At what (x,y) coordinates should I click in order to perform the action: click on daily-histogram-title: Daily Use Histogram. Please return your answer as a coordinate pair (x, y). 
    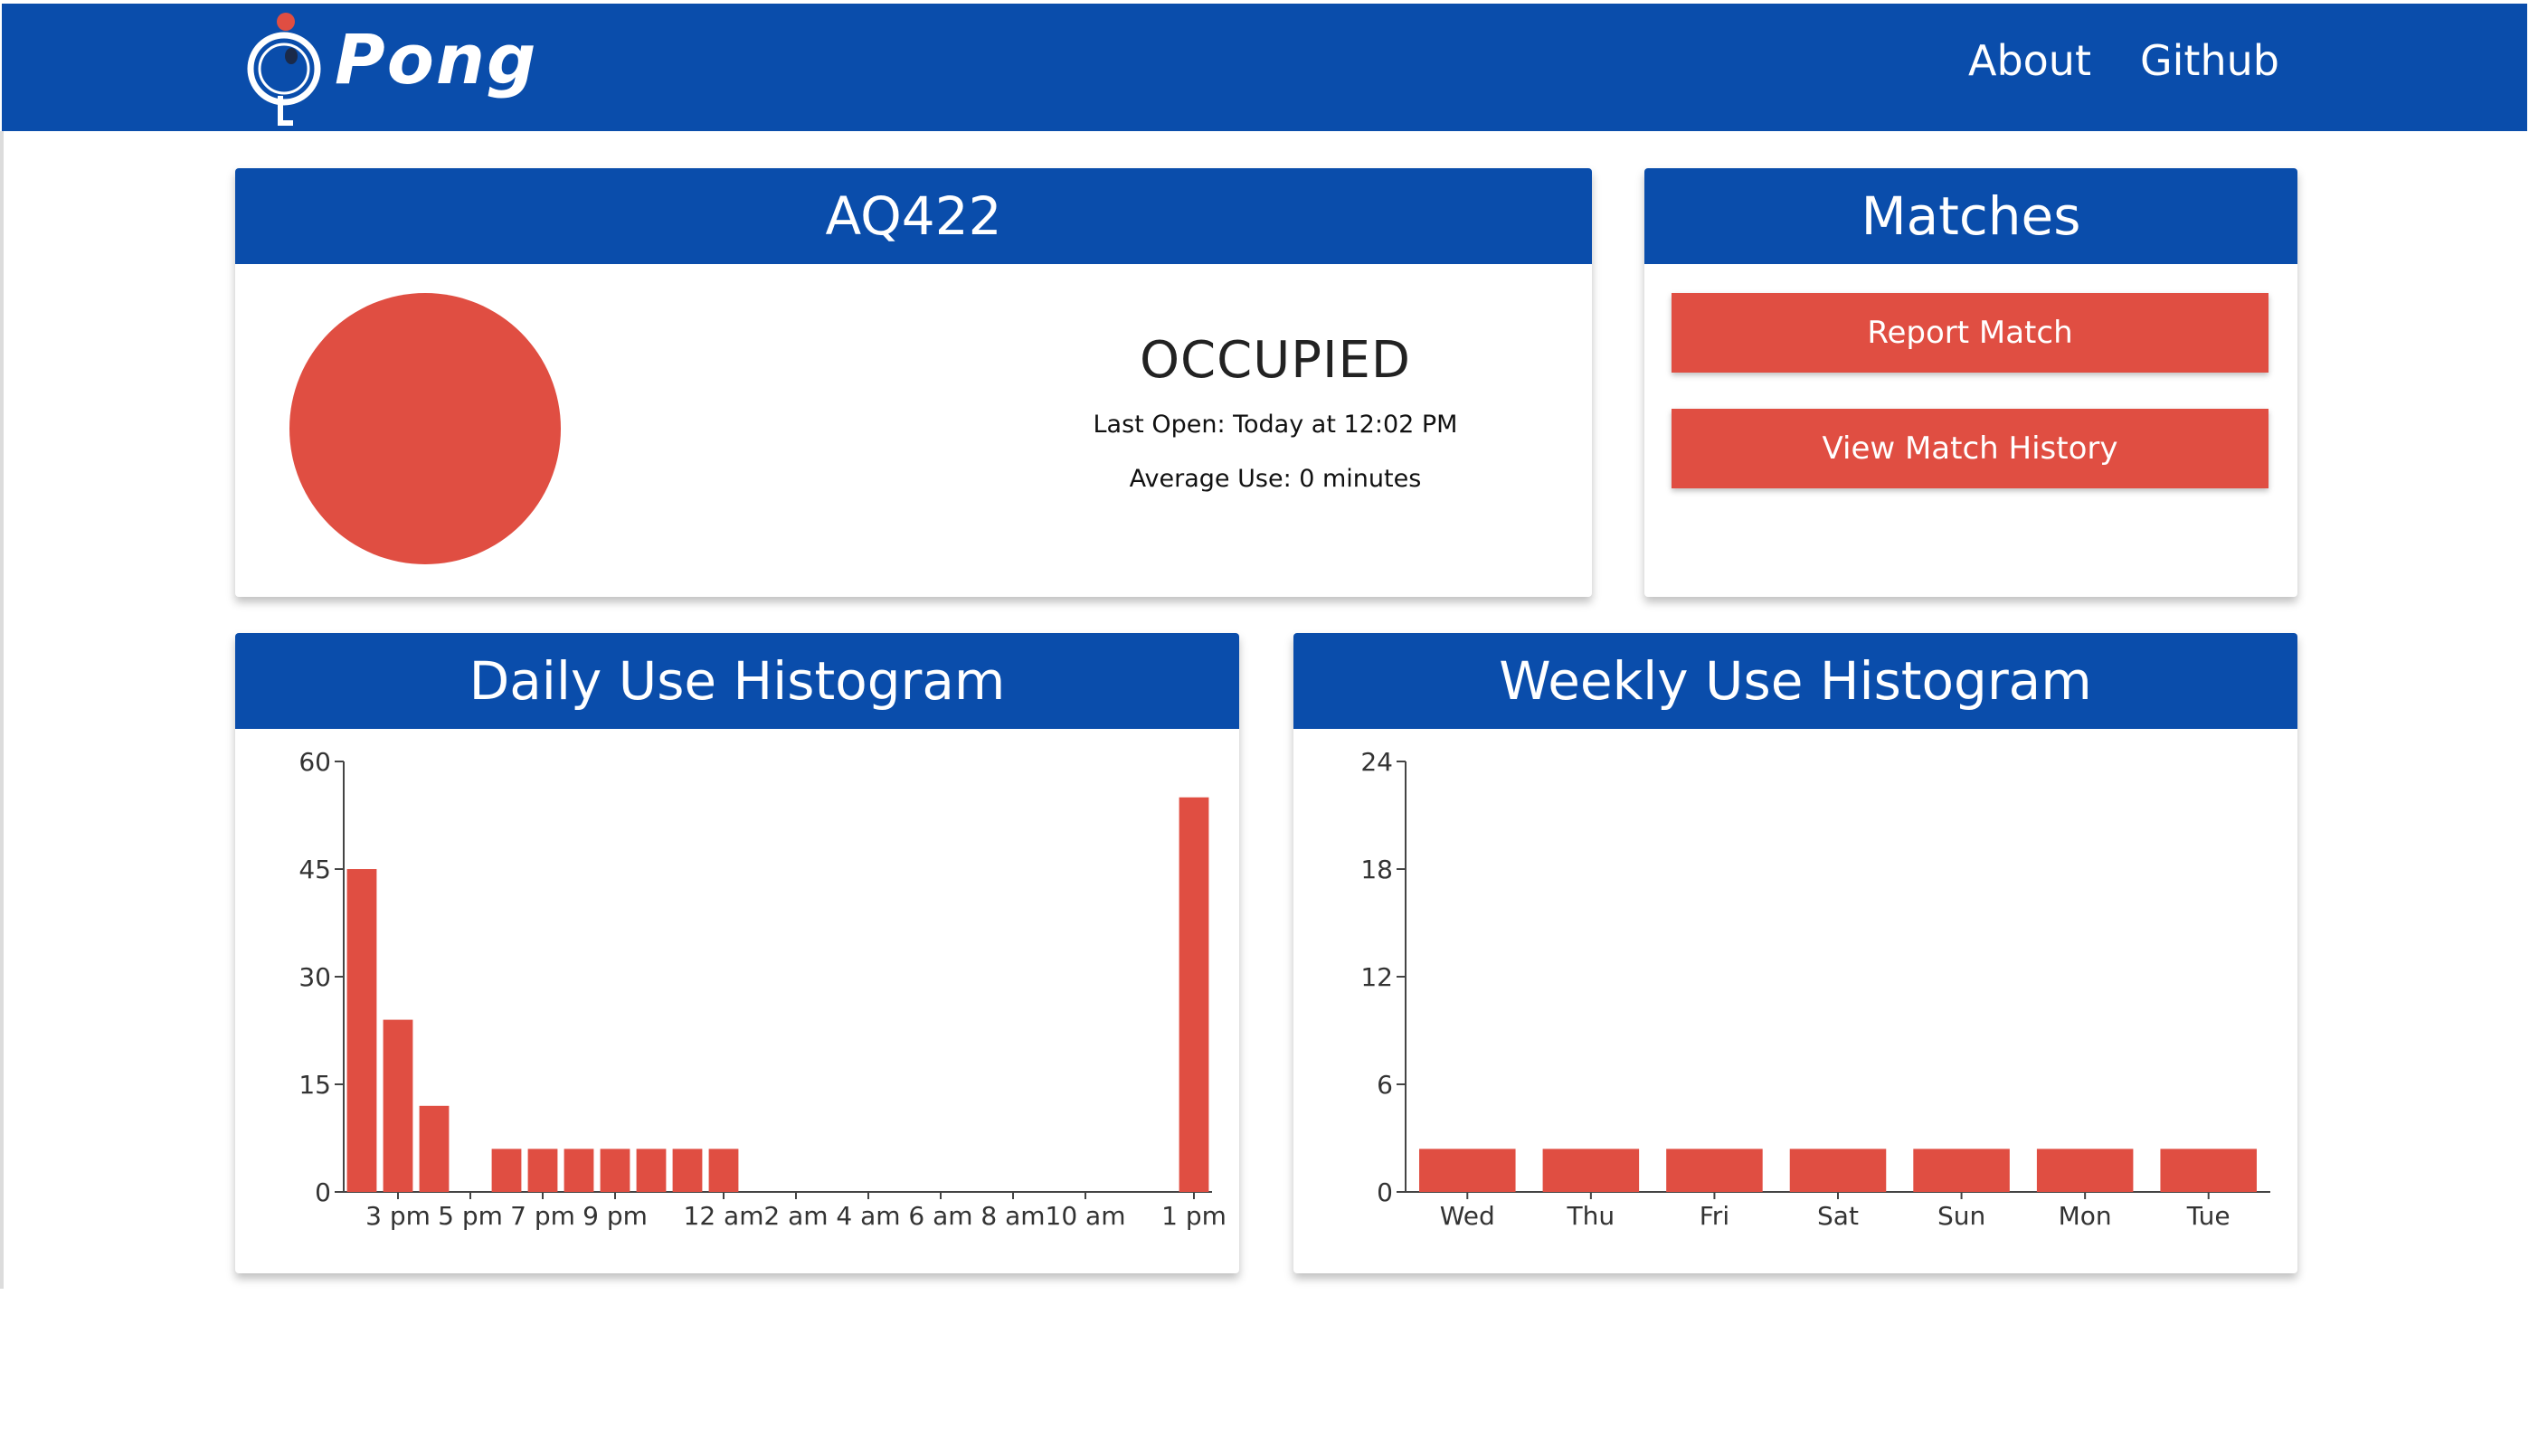
    Looking at the image, I should click on (737, 681).